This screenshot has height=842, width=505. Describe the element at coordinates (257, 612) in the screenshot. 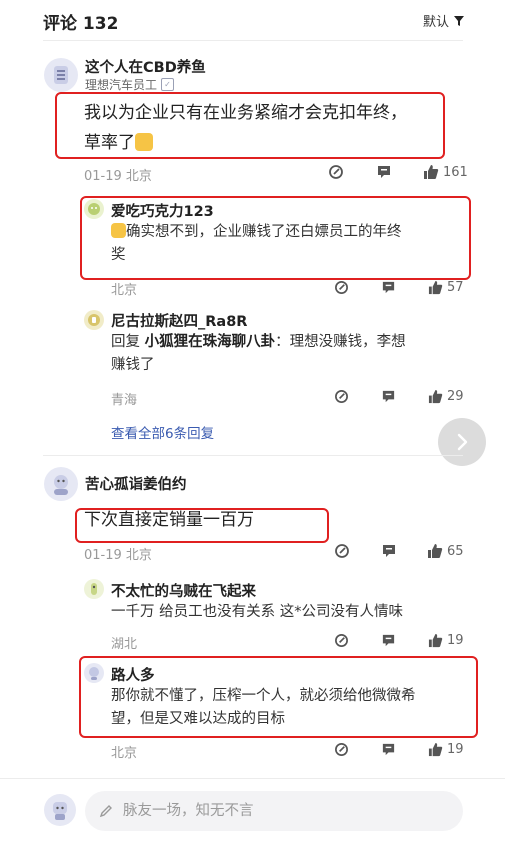

I see `reply-text: 一千万 给员工也没有关系 这*公司没有人情味` at that location.